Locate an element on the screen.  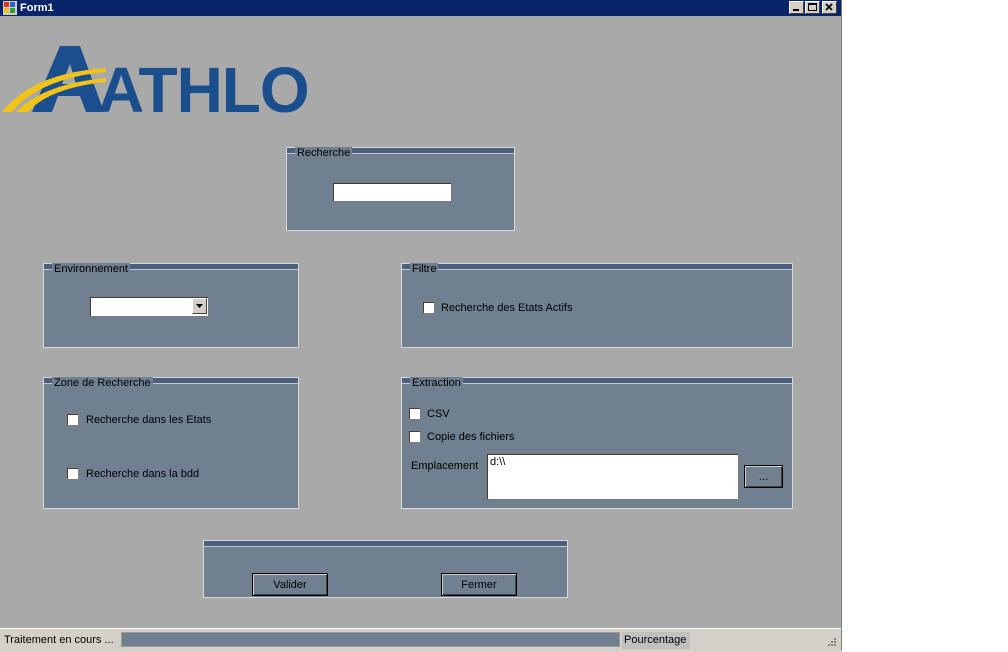
close-button is located at coordinates (829, 7).